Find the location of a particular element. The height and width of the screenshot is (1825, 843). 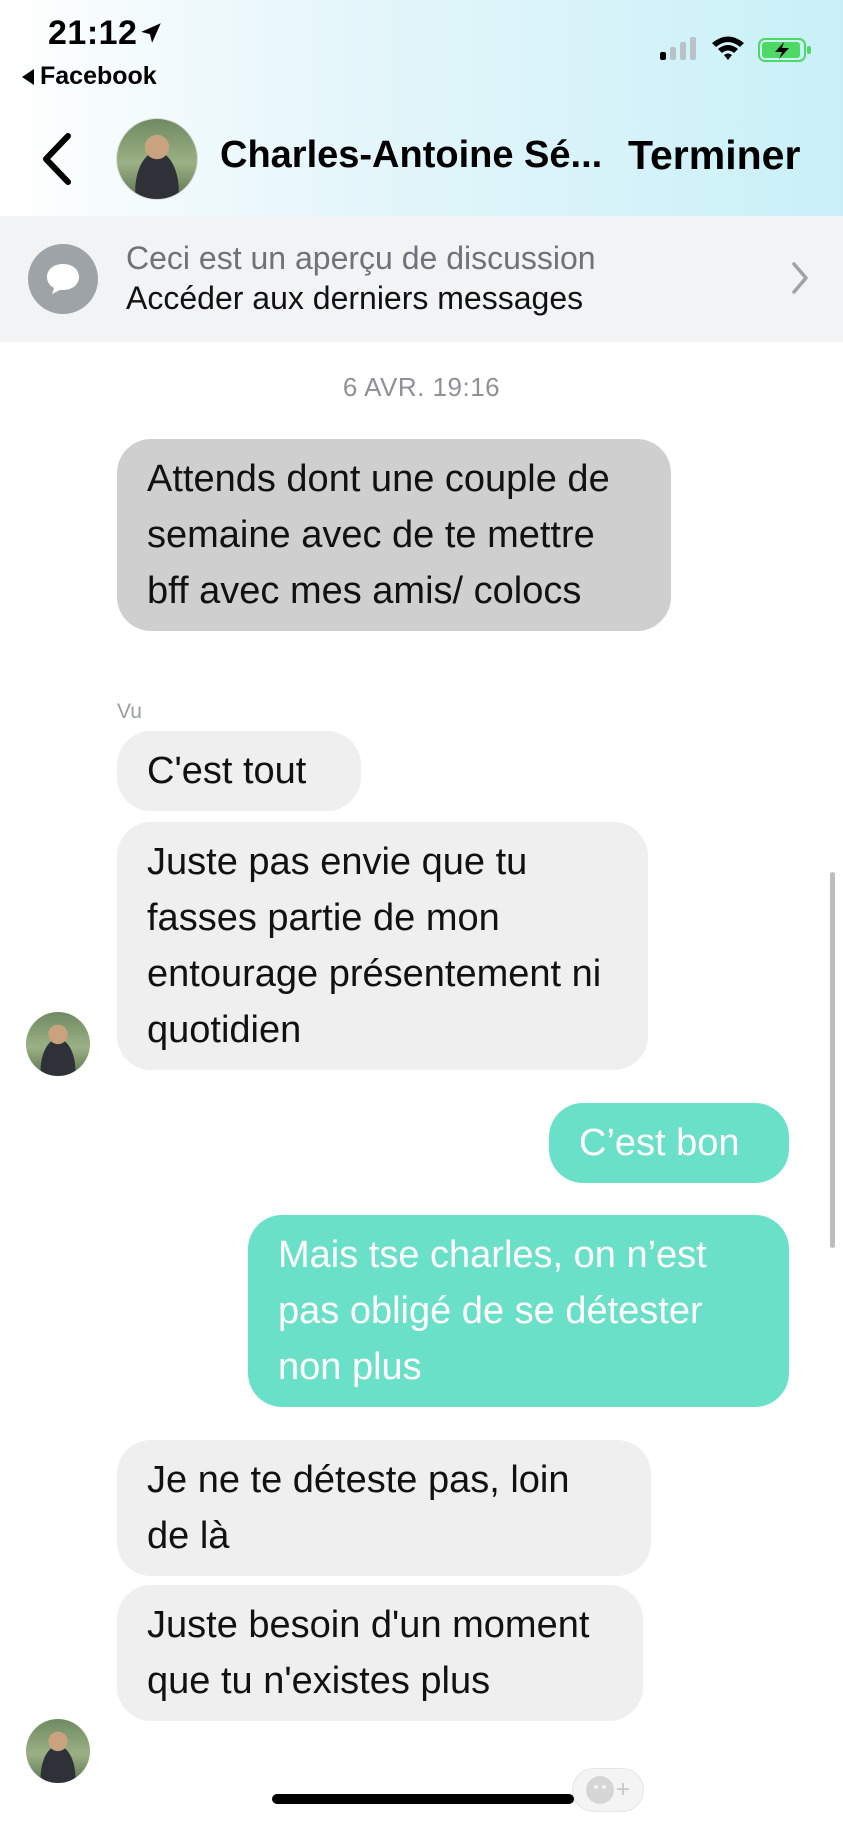

status-time: 21:12 is located at coordinates (93, 33).